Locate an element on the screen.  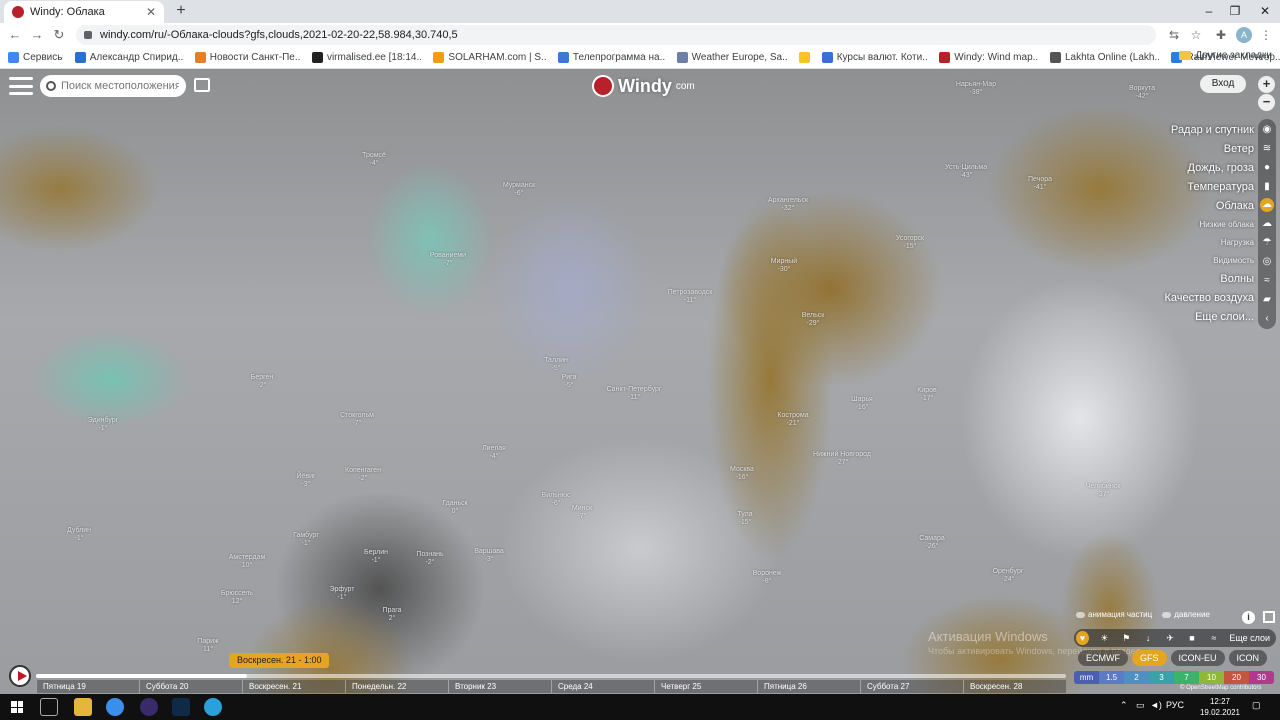
share-icon is located at coordinates (202, 85).